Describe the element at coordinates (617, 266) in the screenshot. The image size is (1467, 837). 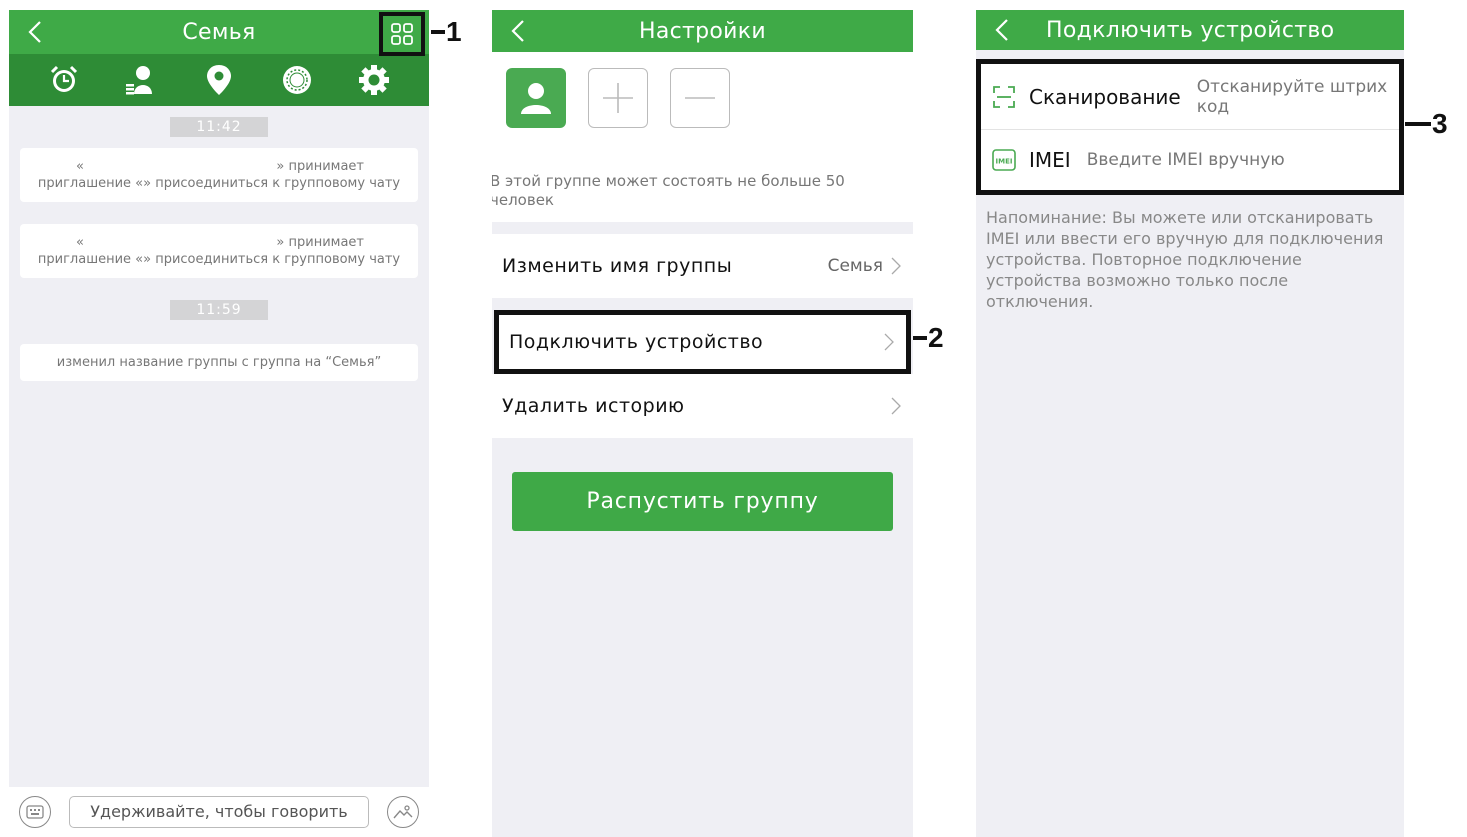
I see `row-label: Изменить имя группы` at that location.